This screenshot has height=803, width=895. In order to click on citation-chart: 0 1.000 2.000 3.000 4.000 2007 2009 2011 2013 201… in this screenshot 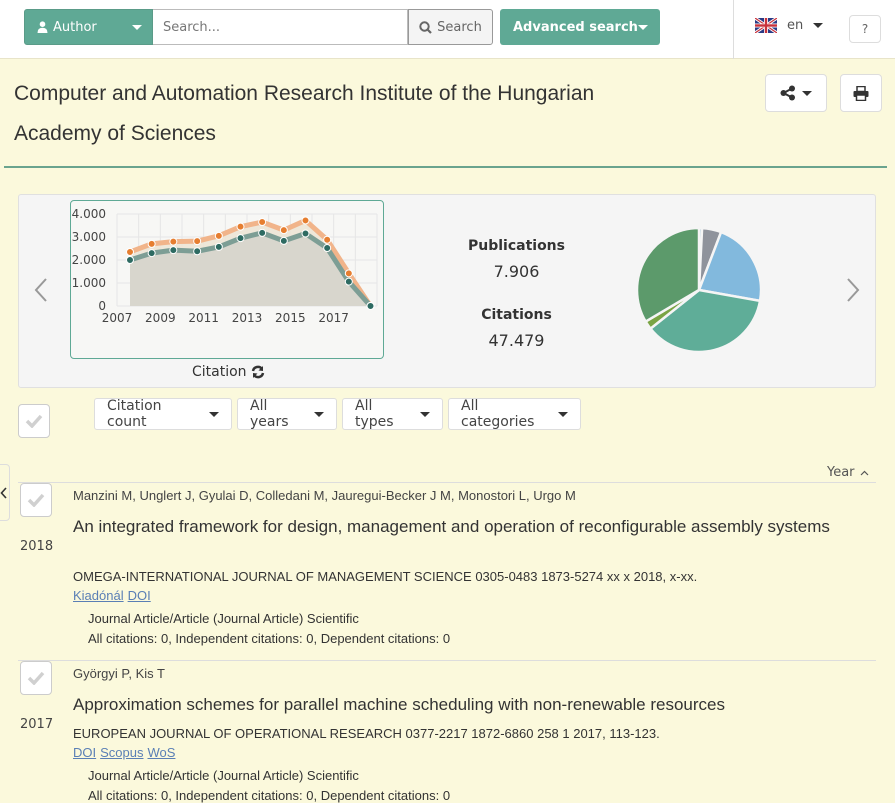, I will do `click(227, 279)`.